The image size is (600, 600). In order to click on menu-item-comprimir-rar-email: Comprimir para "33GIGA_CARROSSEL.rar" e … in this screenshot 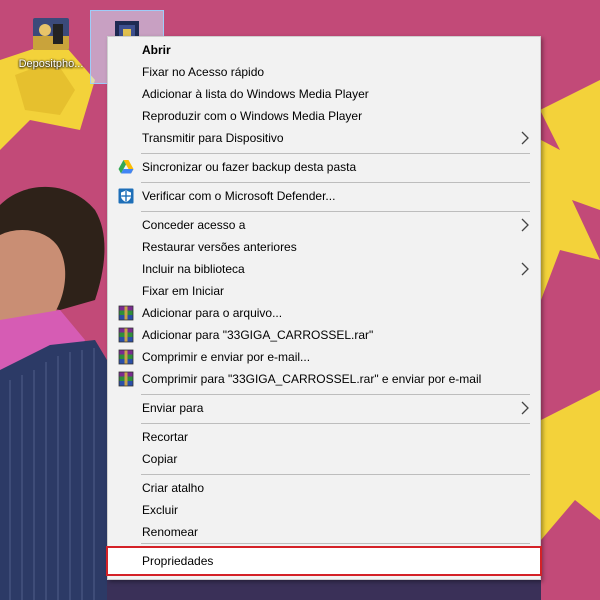, I will do `click(324, 379)`.